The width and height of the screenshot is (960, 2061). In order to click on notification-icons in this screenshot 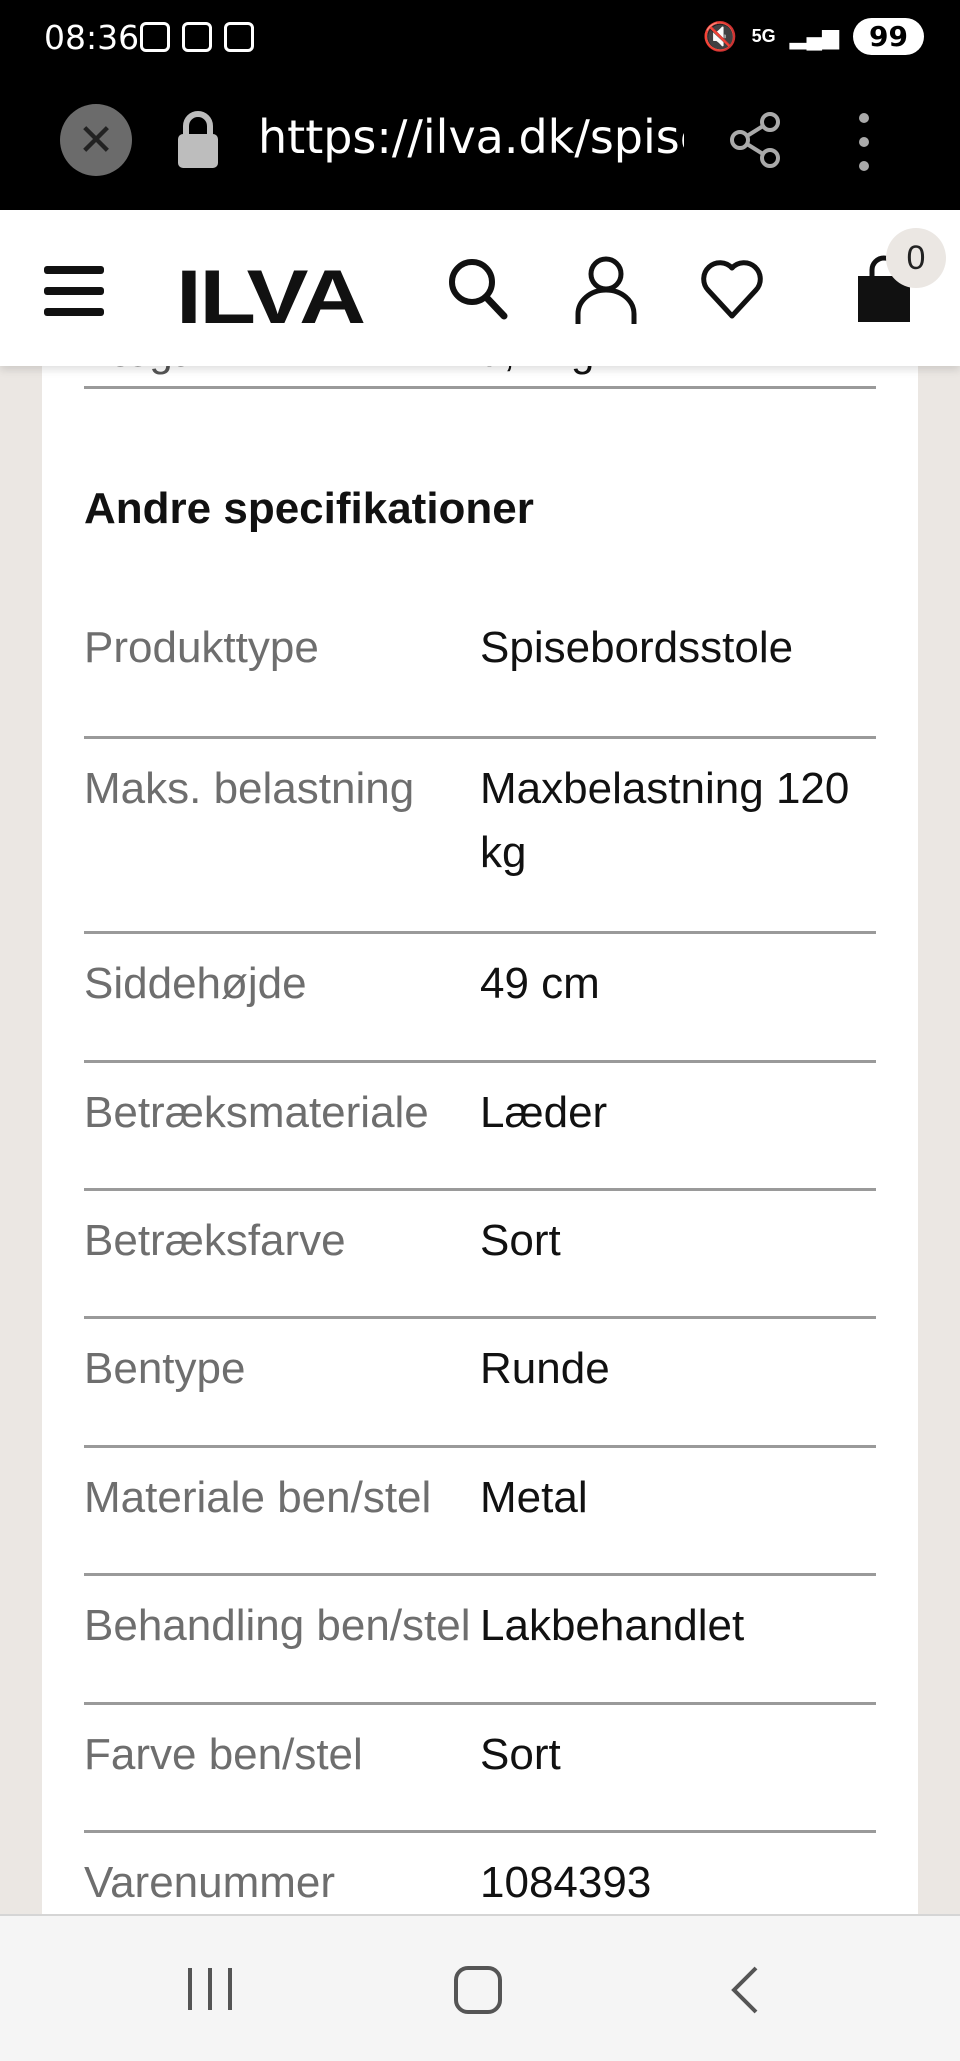, I will do `click(197, 37)`.